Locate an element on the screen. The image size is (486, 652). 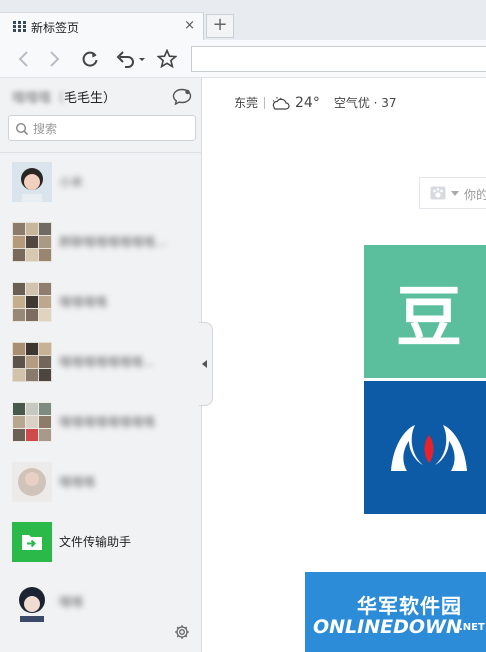
douban-logo: 豆 is located at coordinates (429, 317).